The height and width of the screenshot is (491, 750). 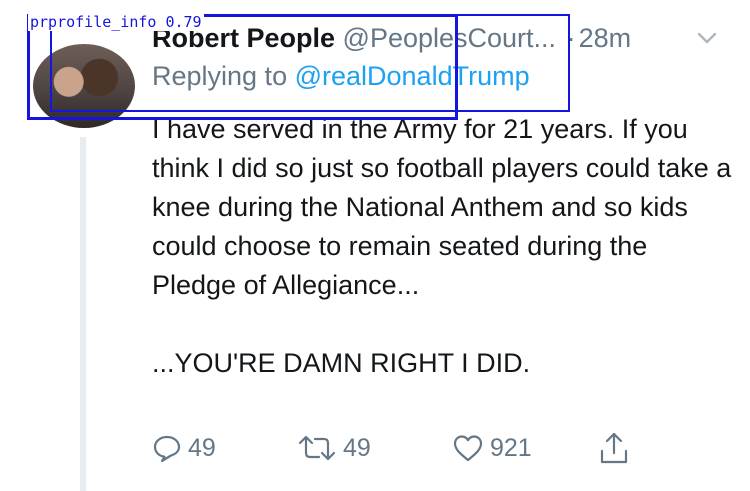 I want to click on like-icon, so click(x=468, y=448).